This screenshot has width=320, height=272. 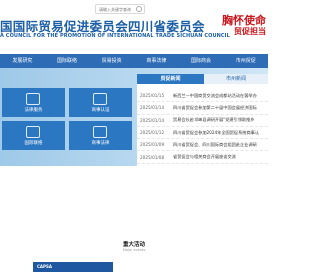 I want to click on news-title: 新西兰—中国商贸交流会成都站活动在蓉举办, so click(x=215, y=96).